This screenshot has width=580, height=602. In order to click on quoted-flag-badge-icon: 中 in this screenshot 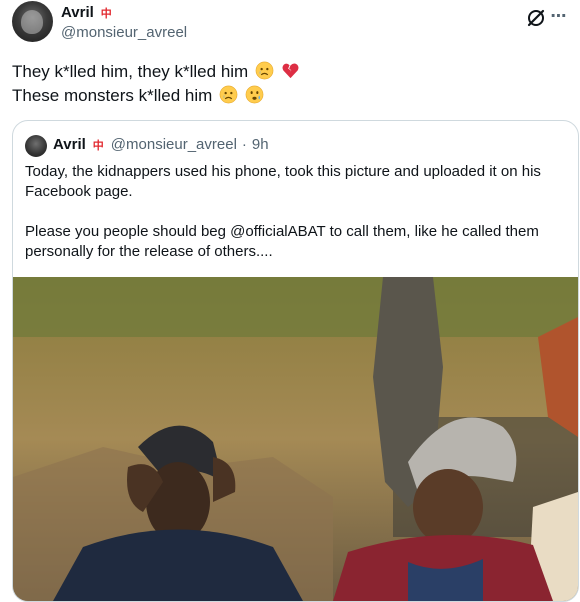, I will do `click(98, 145)`.